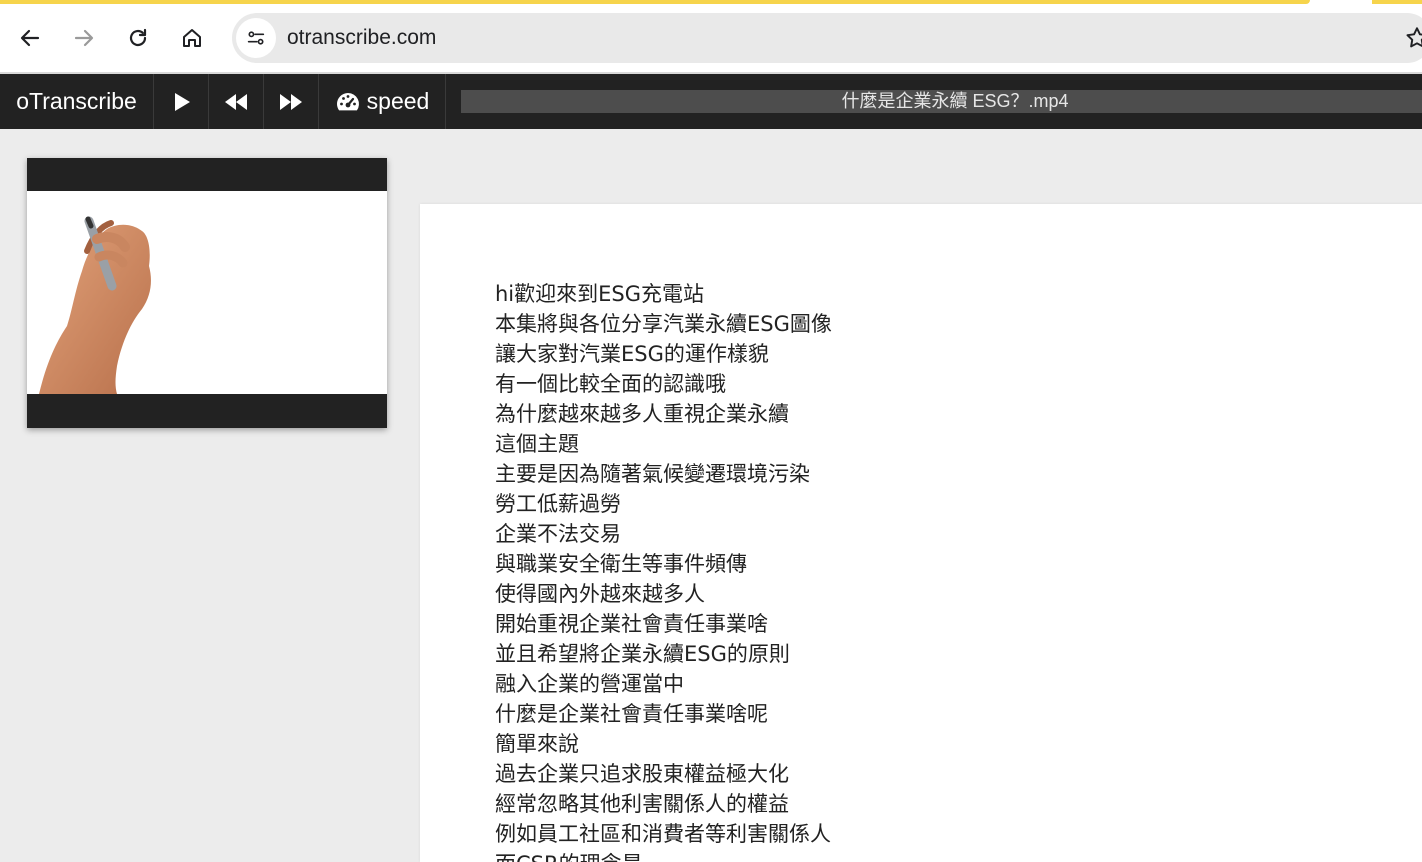 This screenshot has height=862, width=1422. Describe the element at coordinates (945, 714) in the screenshot. I see `transcript-line: 什麼是企業社會責任事業啥呢` at that location.